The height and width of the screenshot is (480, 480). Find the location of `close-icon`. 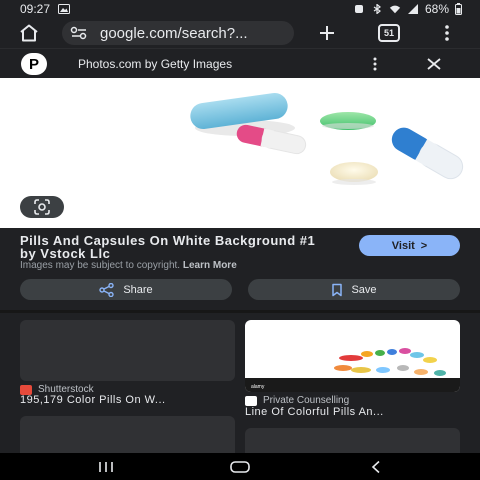

close-icon is located at coordinates (434, 64).